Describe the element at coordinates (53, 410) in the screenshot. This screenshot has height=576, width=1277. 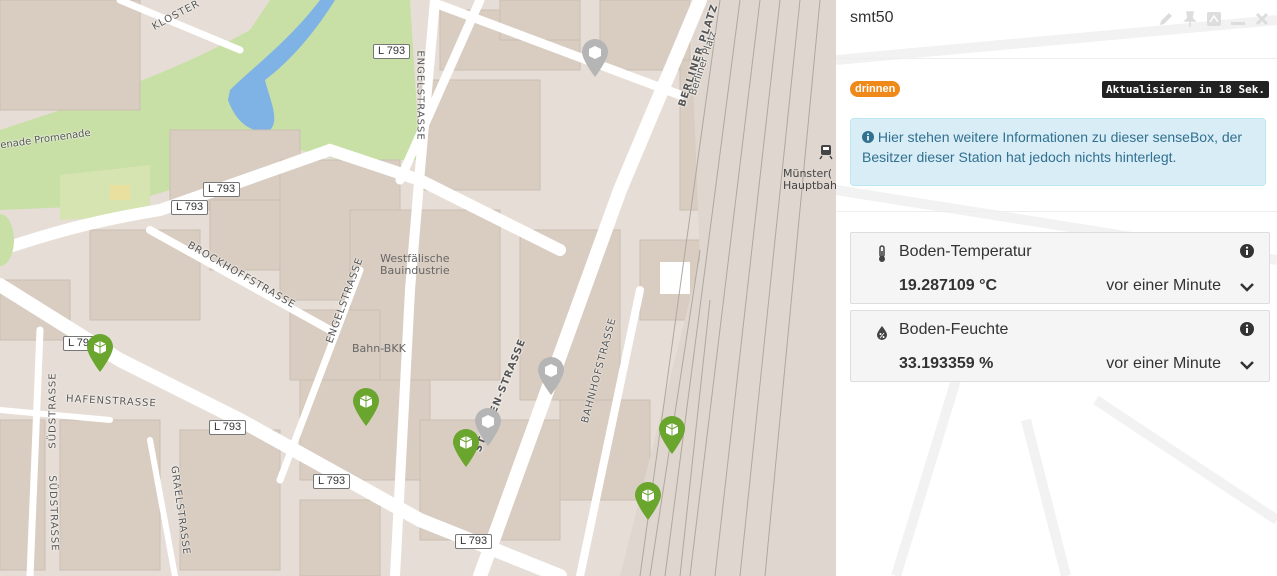
I see `street-label: SÜDSTRASSE` at that location.